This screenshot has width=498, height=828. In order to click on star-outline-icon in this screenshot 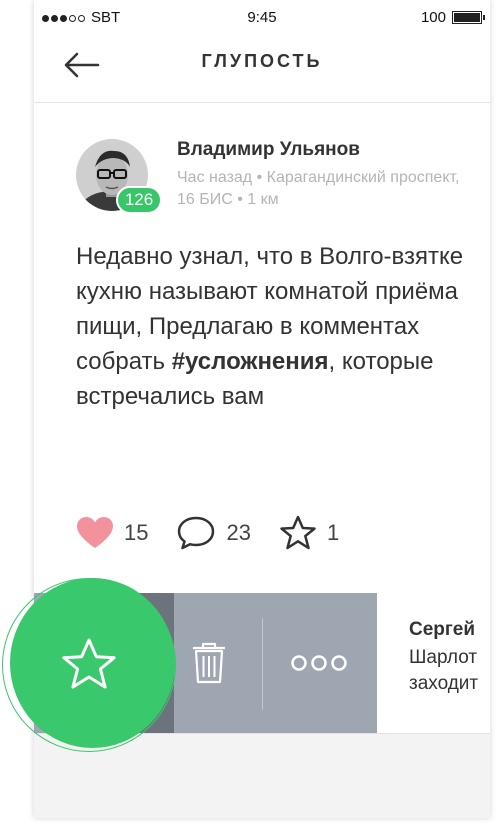, I will do `click(298, 532)`.